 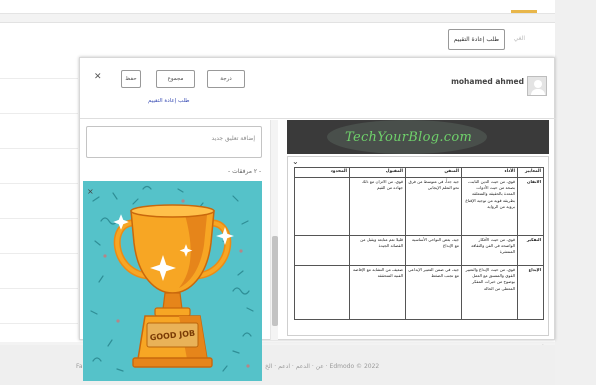 What do you see at coordinates (575, 192) in the screenshot?
I see `right-side-strip` at bounding box center [575, 192].